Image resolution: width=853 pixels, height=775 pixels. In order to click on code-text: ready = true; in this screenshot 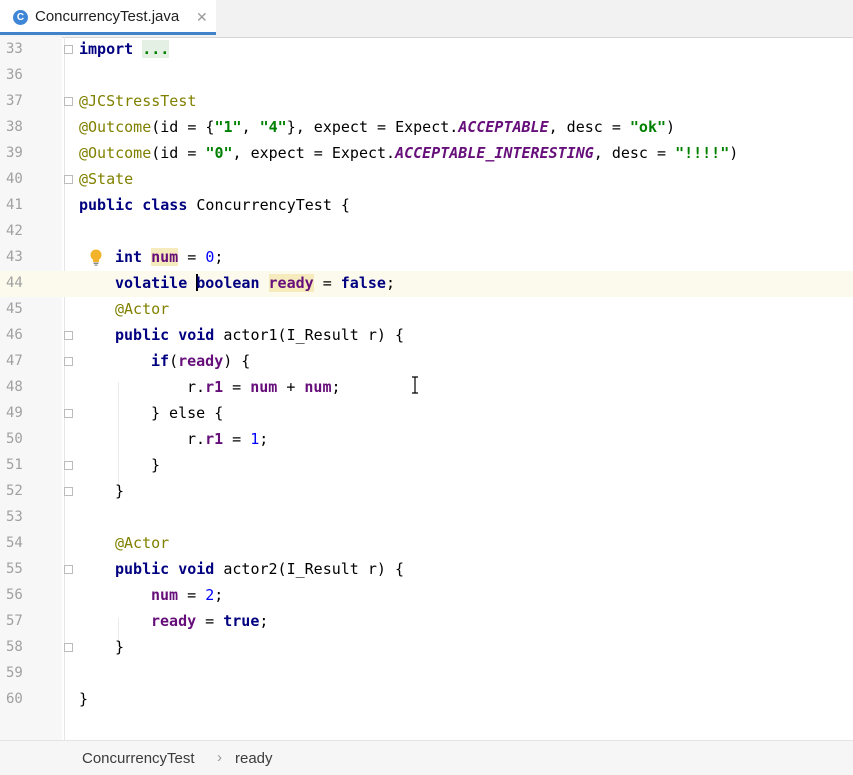, I will do `click(210, 621)`.